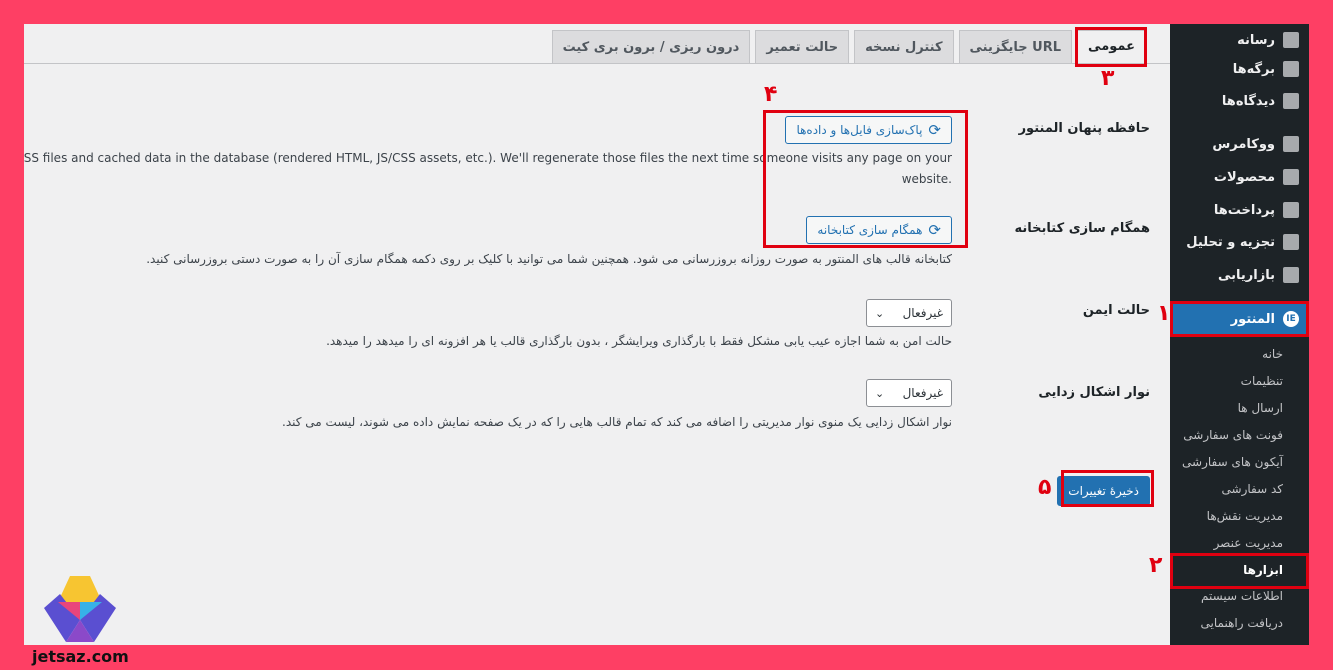 The width and height of the screenshot is (1333, 670). Describe the element at coordinates (80, 609) in the screenshot. I see `jetsaz-logo-icon` at that location.